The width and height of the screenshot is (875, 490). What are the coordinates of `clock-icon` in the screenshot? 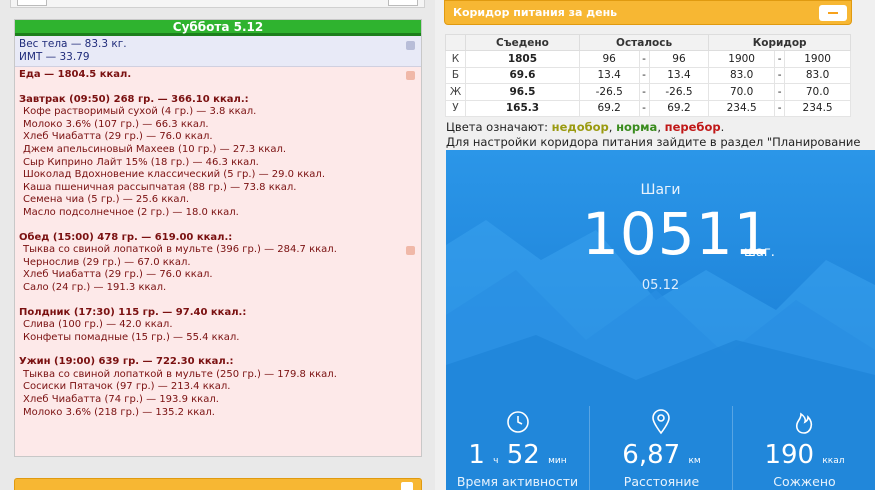 It's located at (517, 422).